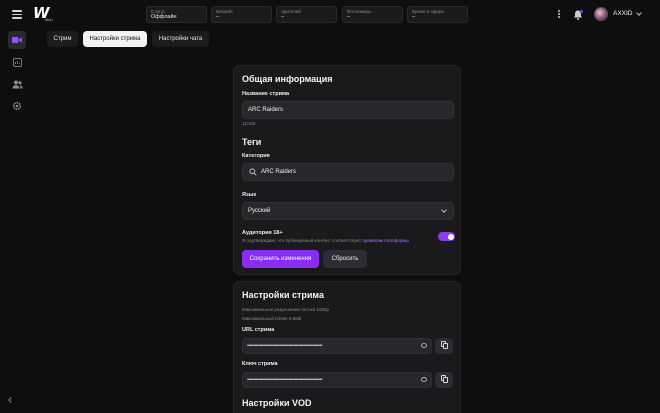 The width and height of the screenshot is (660, 413). Describe the element at coordinates (578, 15) in the screenshot. I see `notification-bell-icon` at that location.